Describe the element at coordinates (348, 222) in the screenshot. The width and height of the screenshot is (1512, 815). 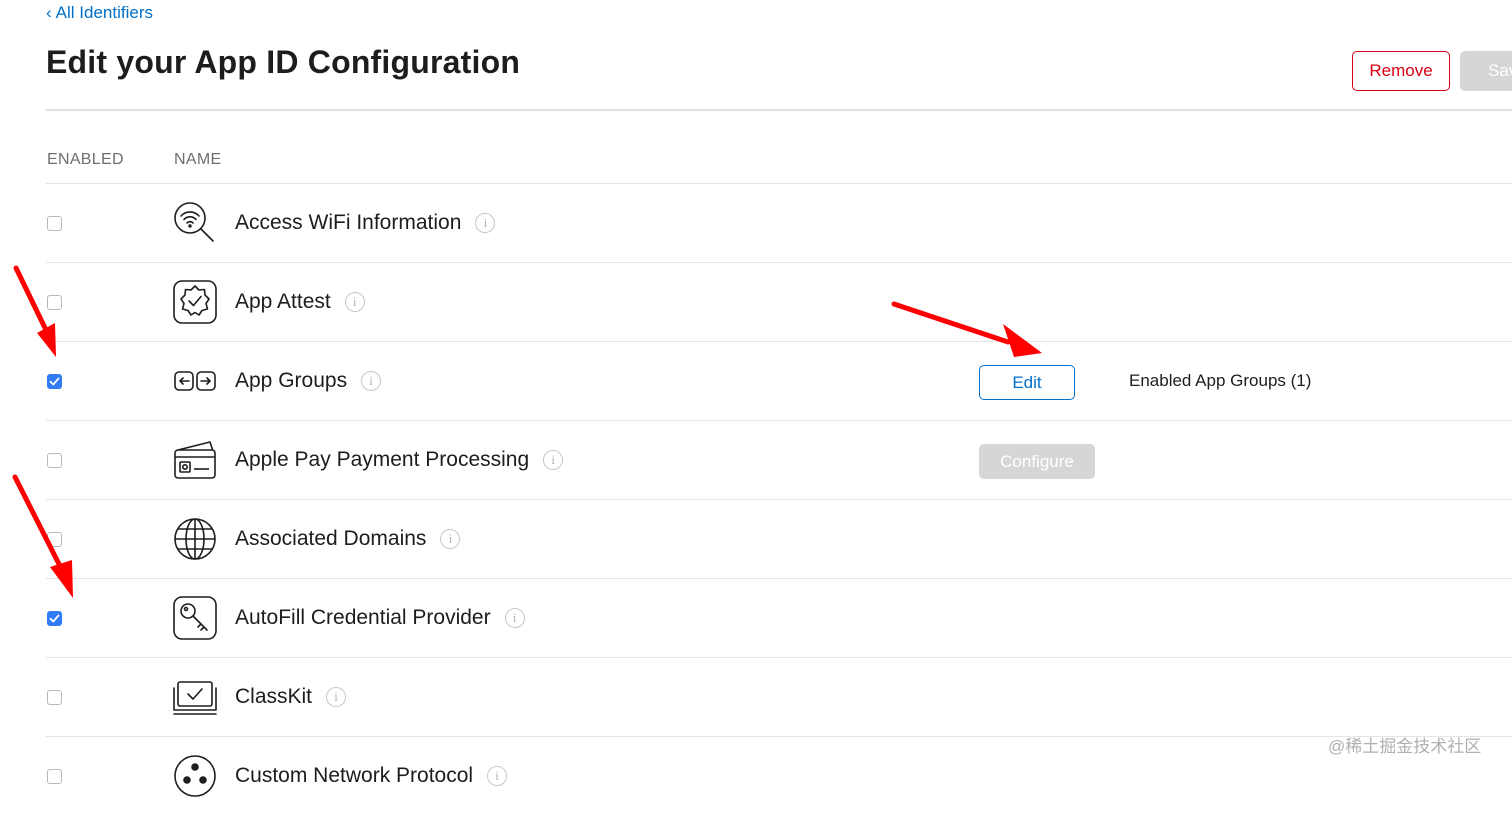
I see `capability-name-label: Access WiFi Information` at that location.